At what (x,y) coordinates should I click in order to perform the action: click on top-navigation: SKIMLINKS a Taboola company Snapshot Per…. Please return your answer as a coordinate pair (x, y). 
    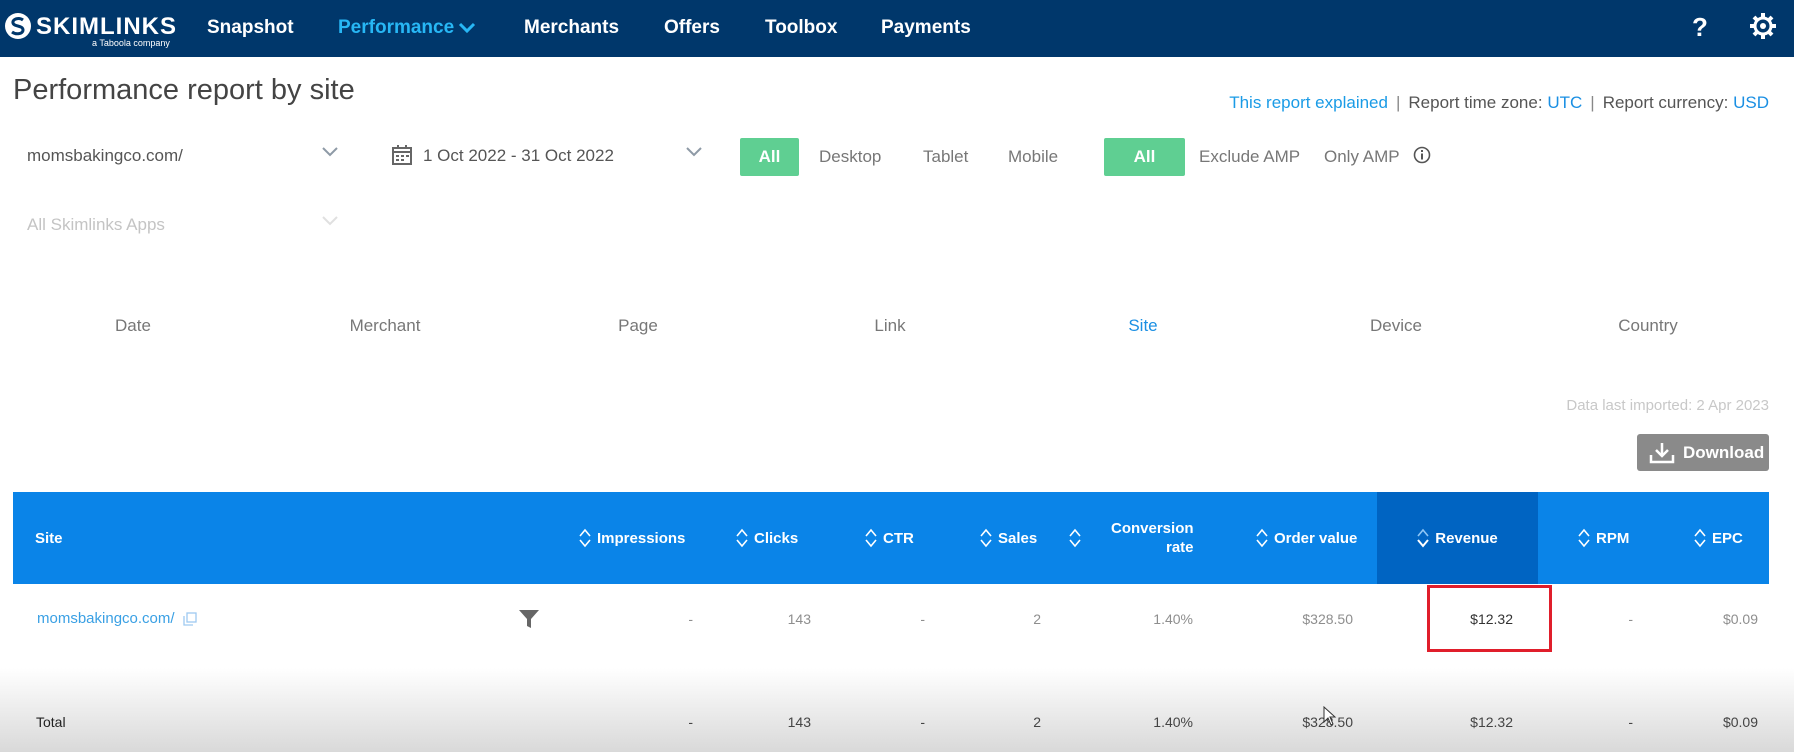
    Looking at the image, I should click on (897, 28).